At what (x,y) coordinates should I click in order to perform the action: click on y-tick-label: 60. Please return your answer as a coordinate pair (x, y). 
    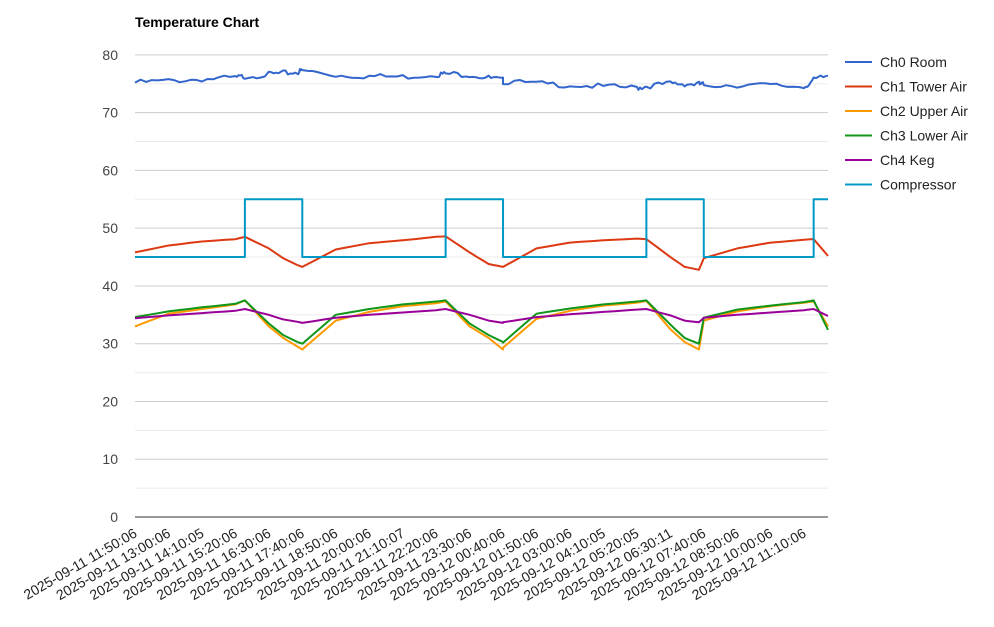
    Looking at the image, I should click on (110, 170).